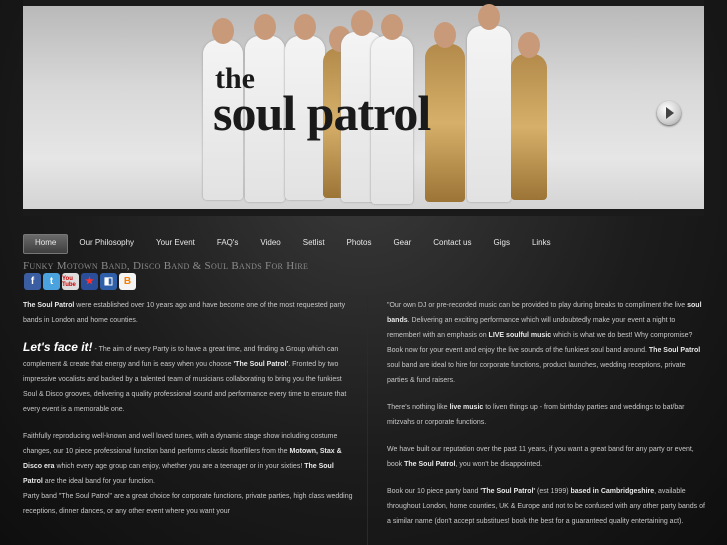  I want to click on facebook-icon: f, so click(32, 281).